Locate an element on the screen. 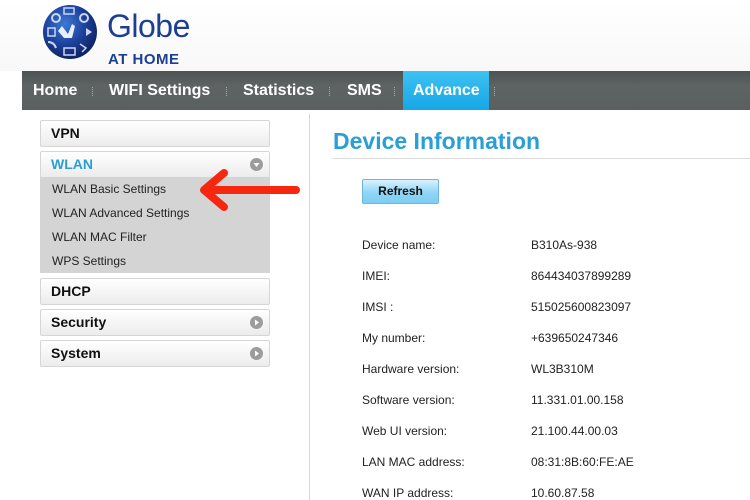 This screenshot has height=500, width=750. nav-statistics: Statistics is located at coordinates (278, 90).